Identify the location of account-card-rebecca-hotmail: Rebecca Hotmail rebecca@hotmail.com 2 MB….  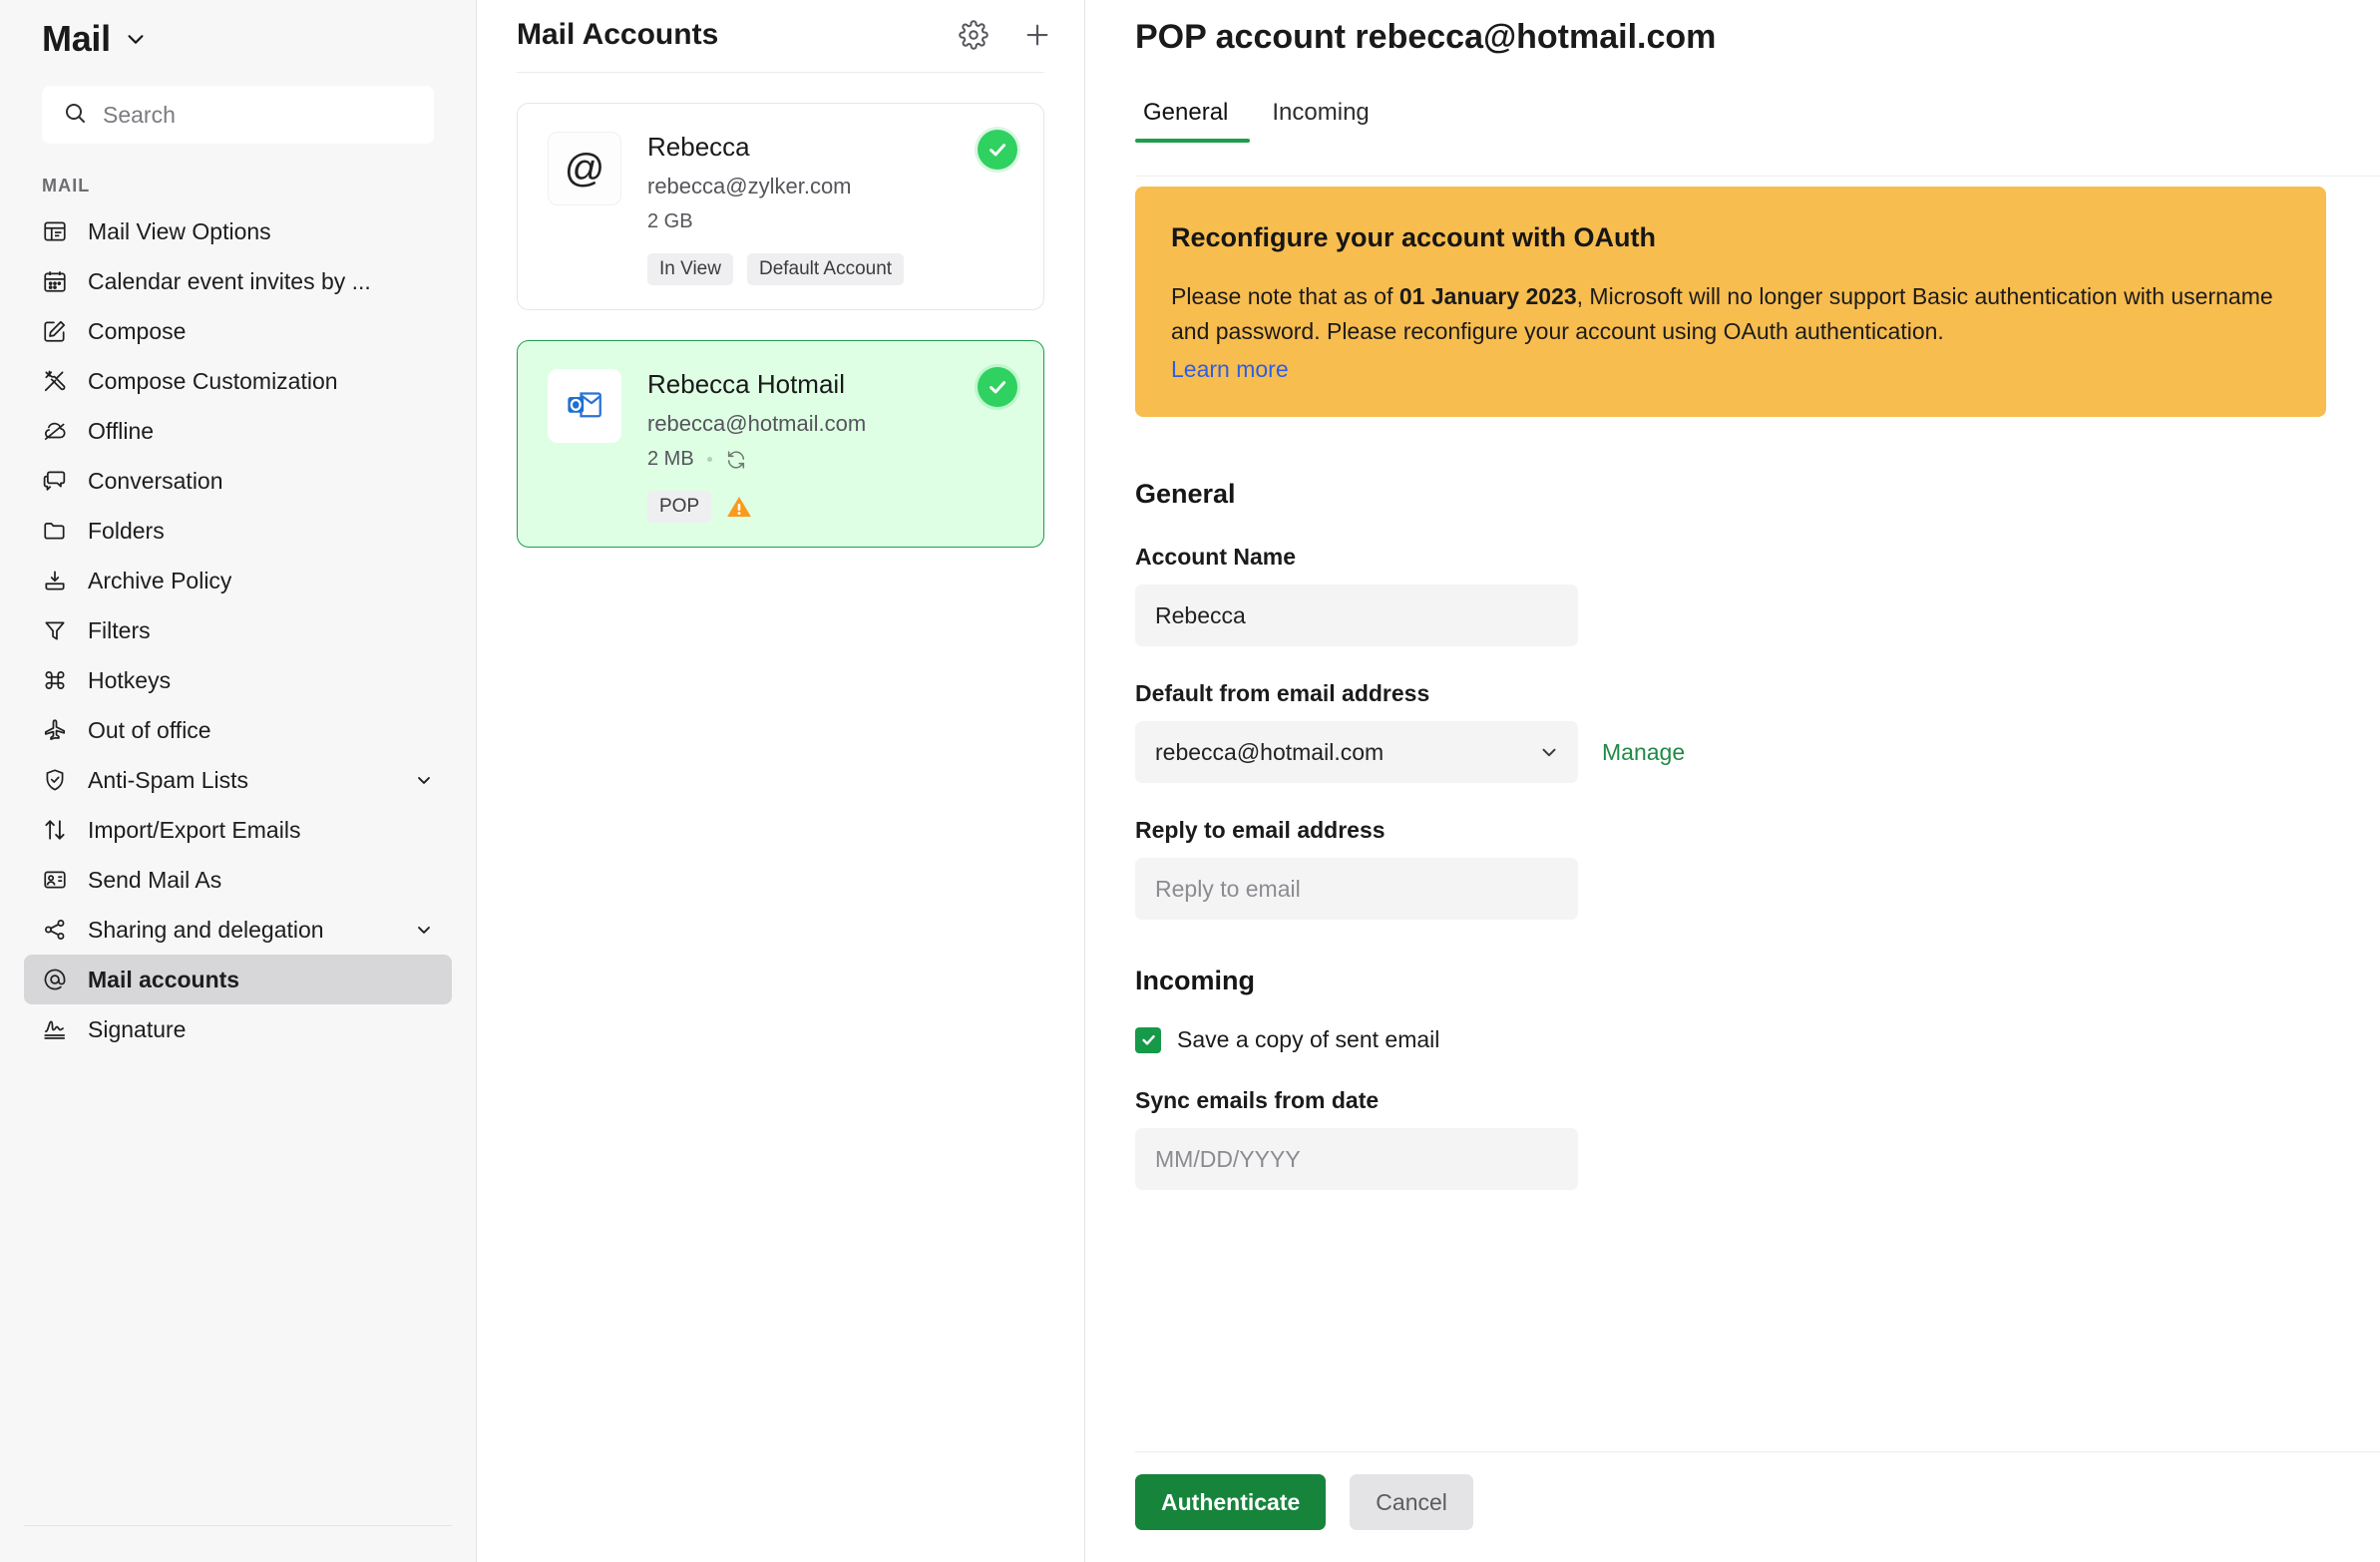
(781, 444).